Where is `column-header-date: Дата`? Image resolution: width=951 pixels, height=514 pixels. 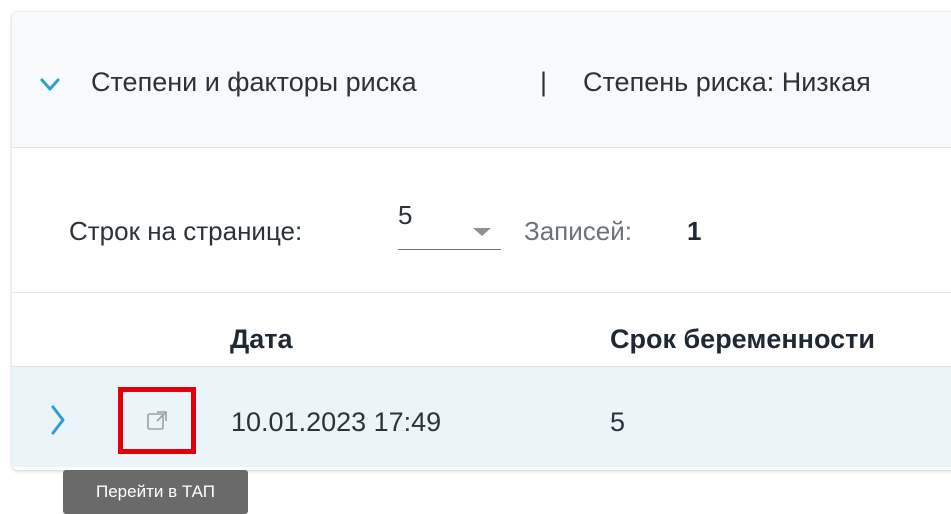
column-header-date: Дата is located at coordinates (261, 339).